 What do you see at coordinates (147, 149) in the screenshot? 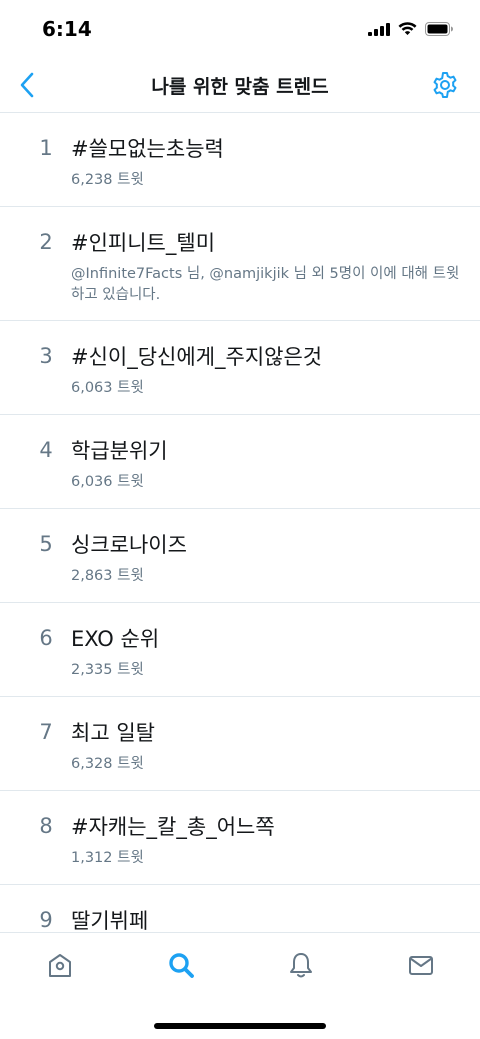
I see `trend-name: #쓸모없는초능력` at bounding box center [147, 149].